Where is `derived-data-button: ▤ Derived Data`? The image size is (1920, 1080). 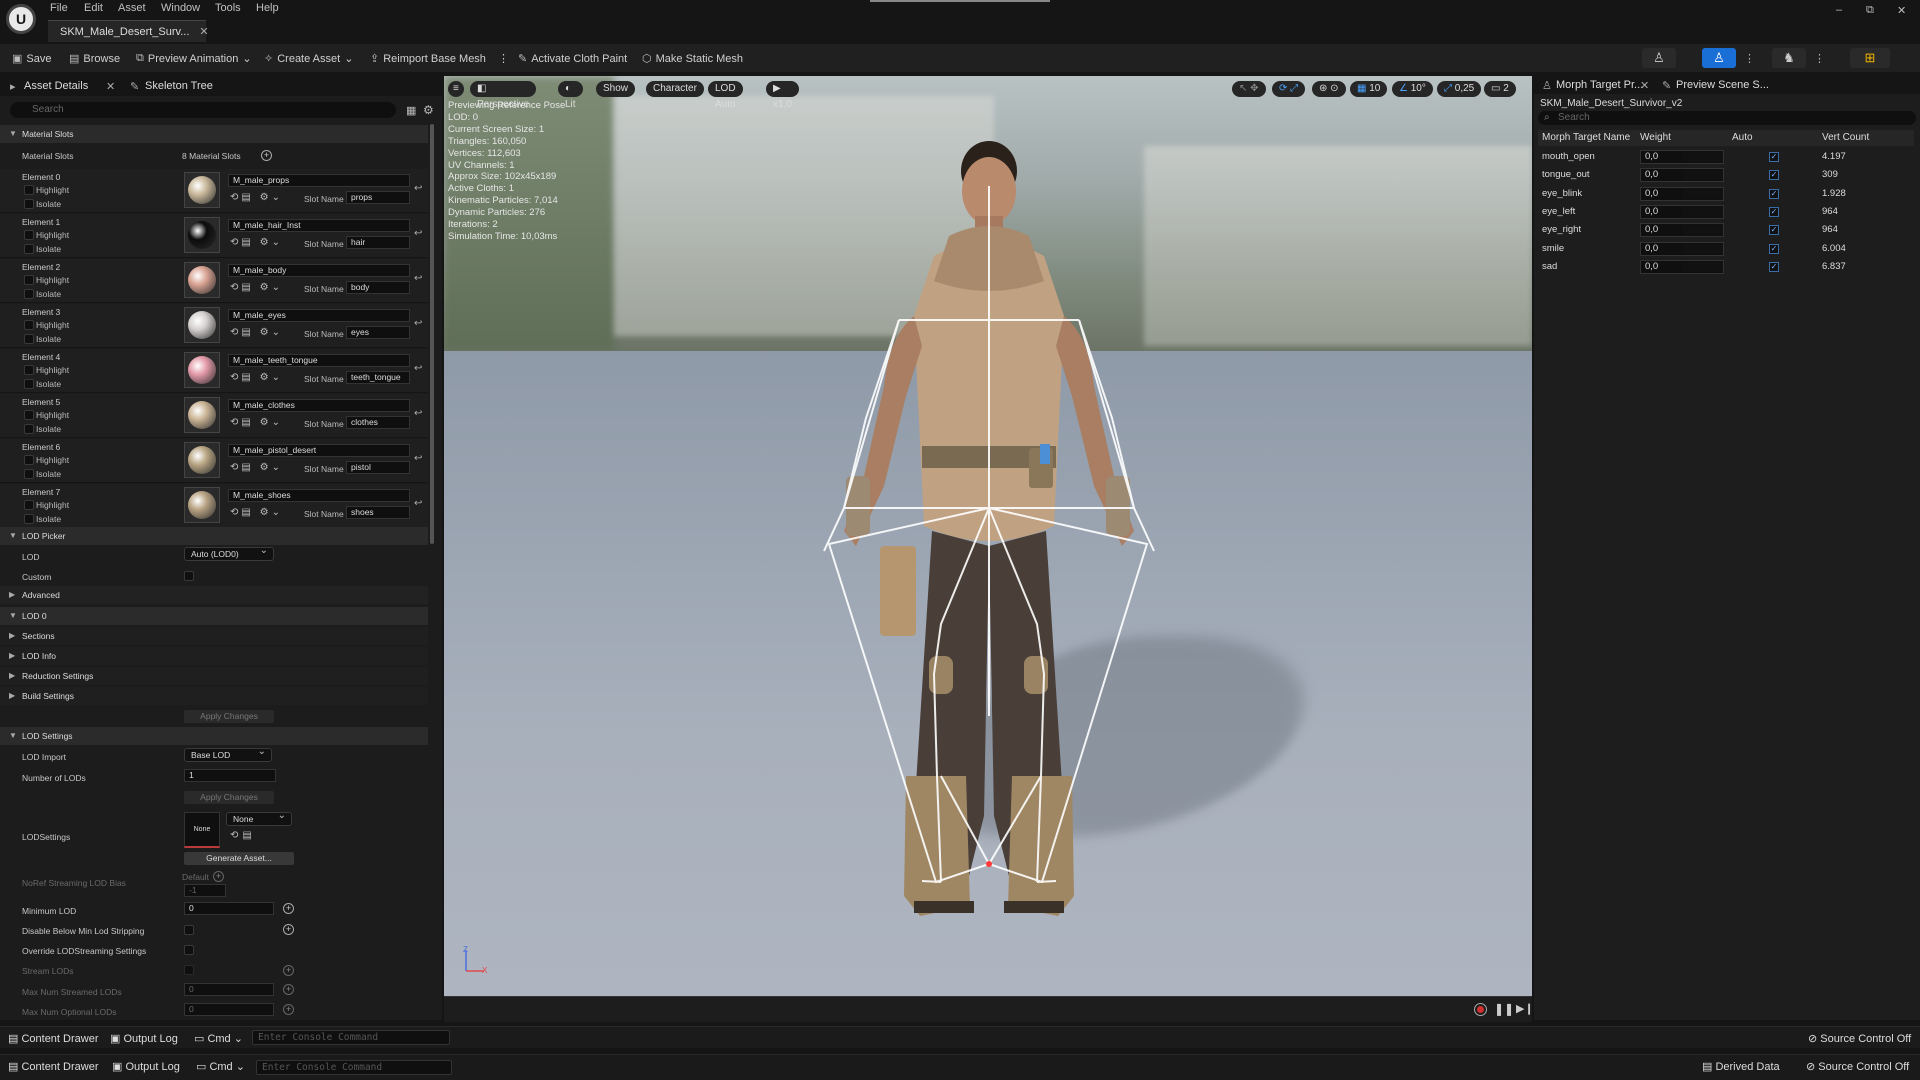 derived-data-button: ▤ Derived Data is located at coordinates (1741, 1066).